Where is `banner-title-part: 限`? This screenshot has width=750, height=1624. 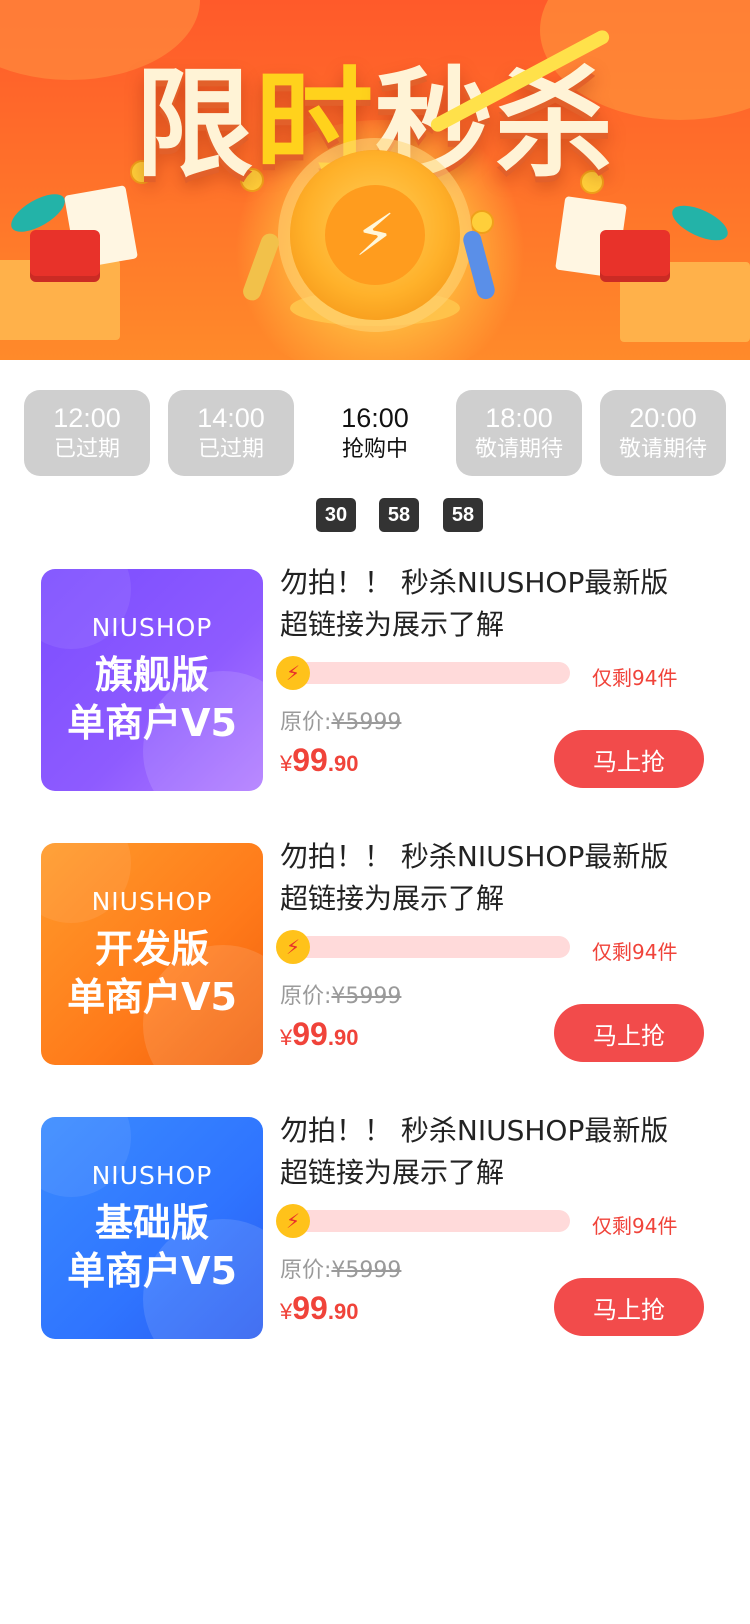 banner-title-part: 限 is located at coordinates (194, 124).